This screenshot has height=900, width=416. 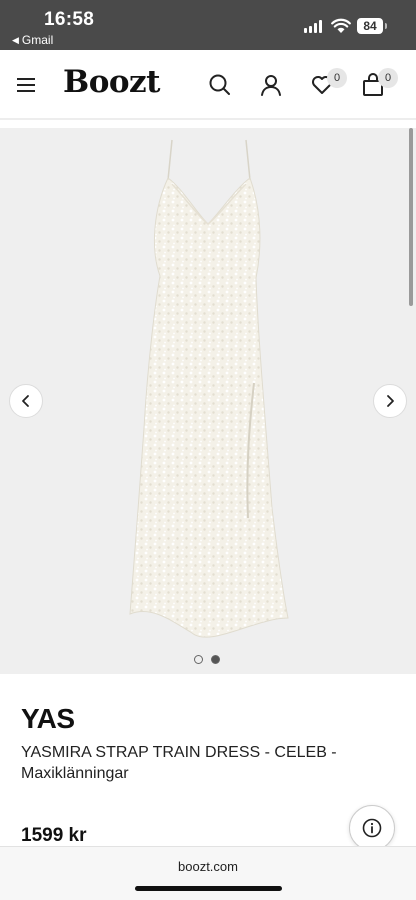 What do you see at coordinates (37, 40) in the screenshot?
I see `back-app-label: Gmail` at bounding box center [37, 40].